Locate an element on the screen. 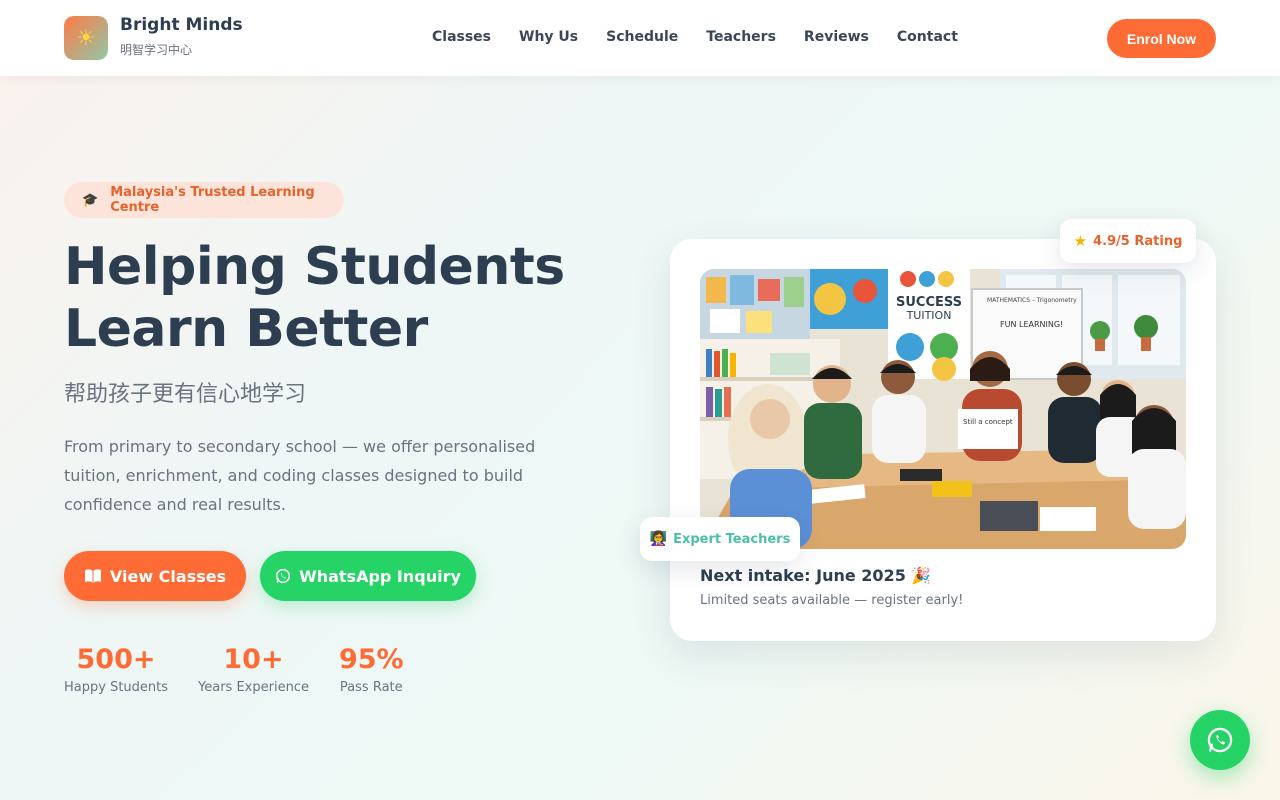 The image size is (1280, 800). stat-experience: 10+ Years Experience is located at coordinates (253, 669).